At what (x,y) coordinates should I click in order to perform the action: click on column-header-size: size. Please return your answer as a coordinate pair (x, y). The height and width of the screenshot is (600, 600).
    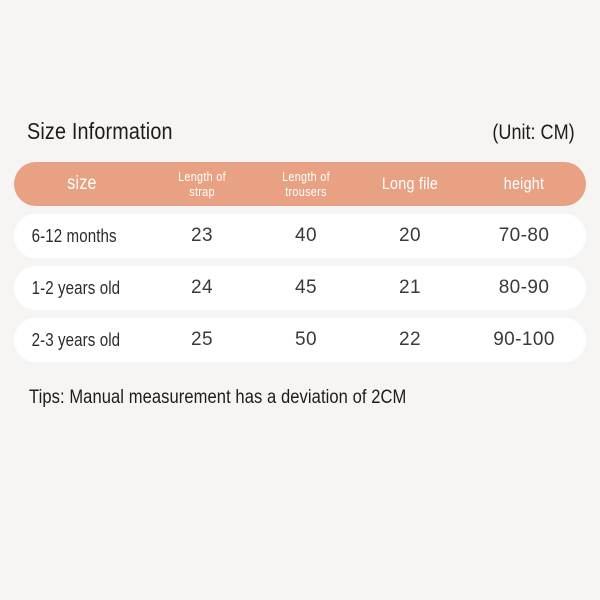
    Looking at the image, I should click on (82, 184).